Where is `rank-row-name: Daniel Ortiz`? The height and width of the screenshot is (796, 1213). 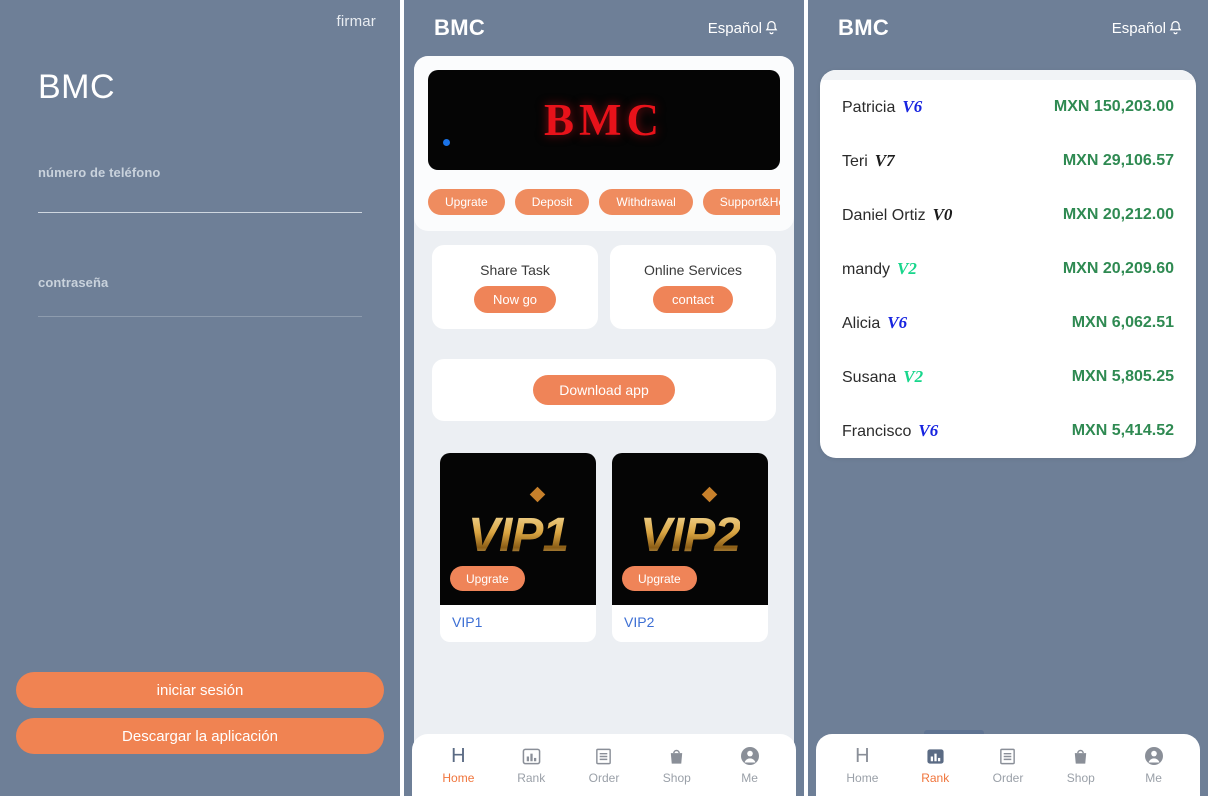 rank-row-name: Daniel Ortiz is located at coordinates (884, 215).